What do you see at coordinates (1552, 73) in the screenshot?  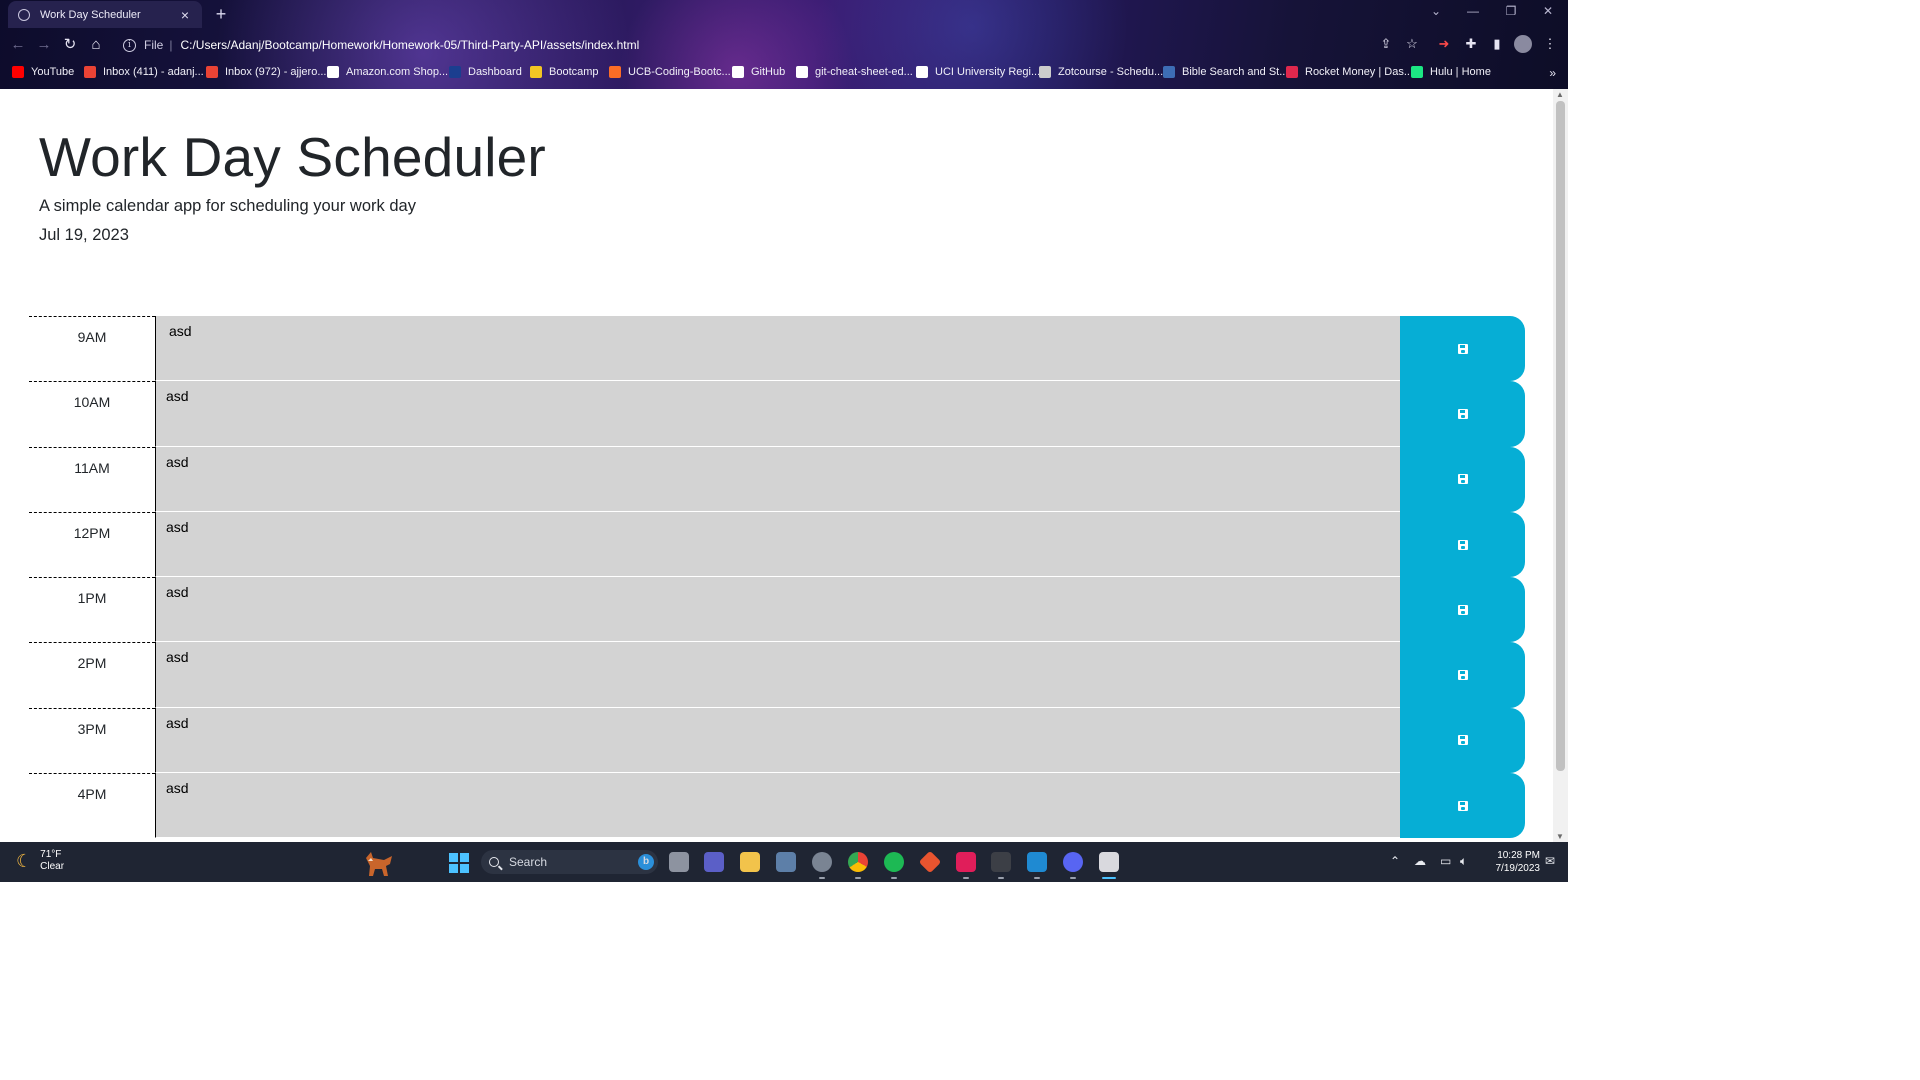 I see `more-bookmarks-icon: »` at bounding box center [1552, 73].